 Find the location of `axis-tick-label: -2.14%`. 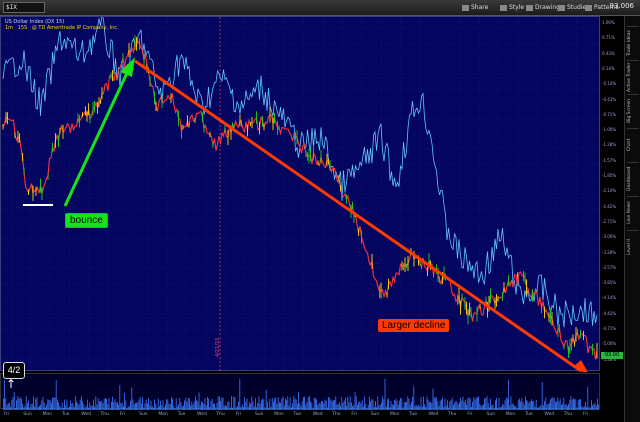

axis-tick-label: -2.14% is located at coordinates (609, 191).